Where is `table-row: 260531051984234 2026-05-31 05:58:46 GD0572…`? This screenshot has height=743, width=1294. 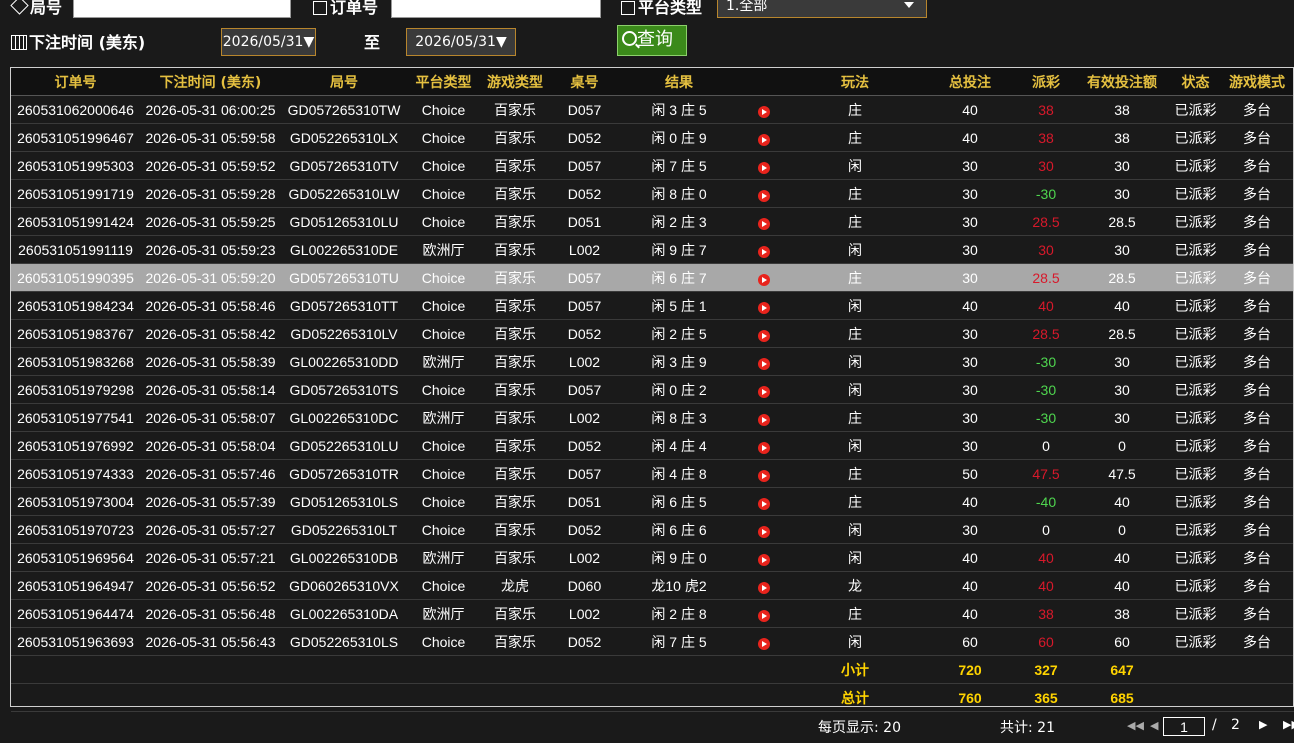 table-row: 260531051984234 2026-05-31 05:58:46 GD0572… is located at coordinates (652, 305).